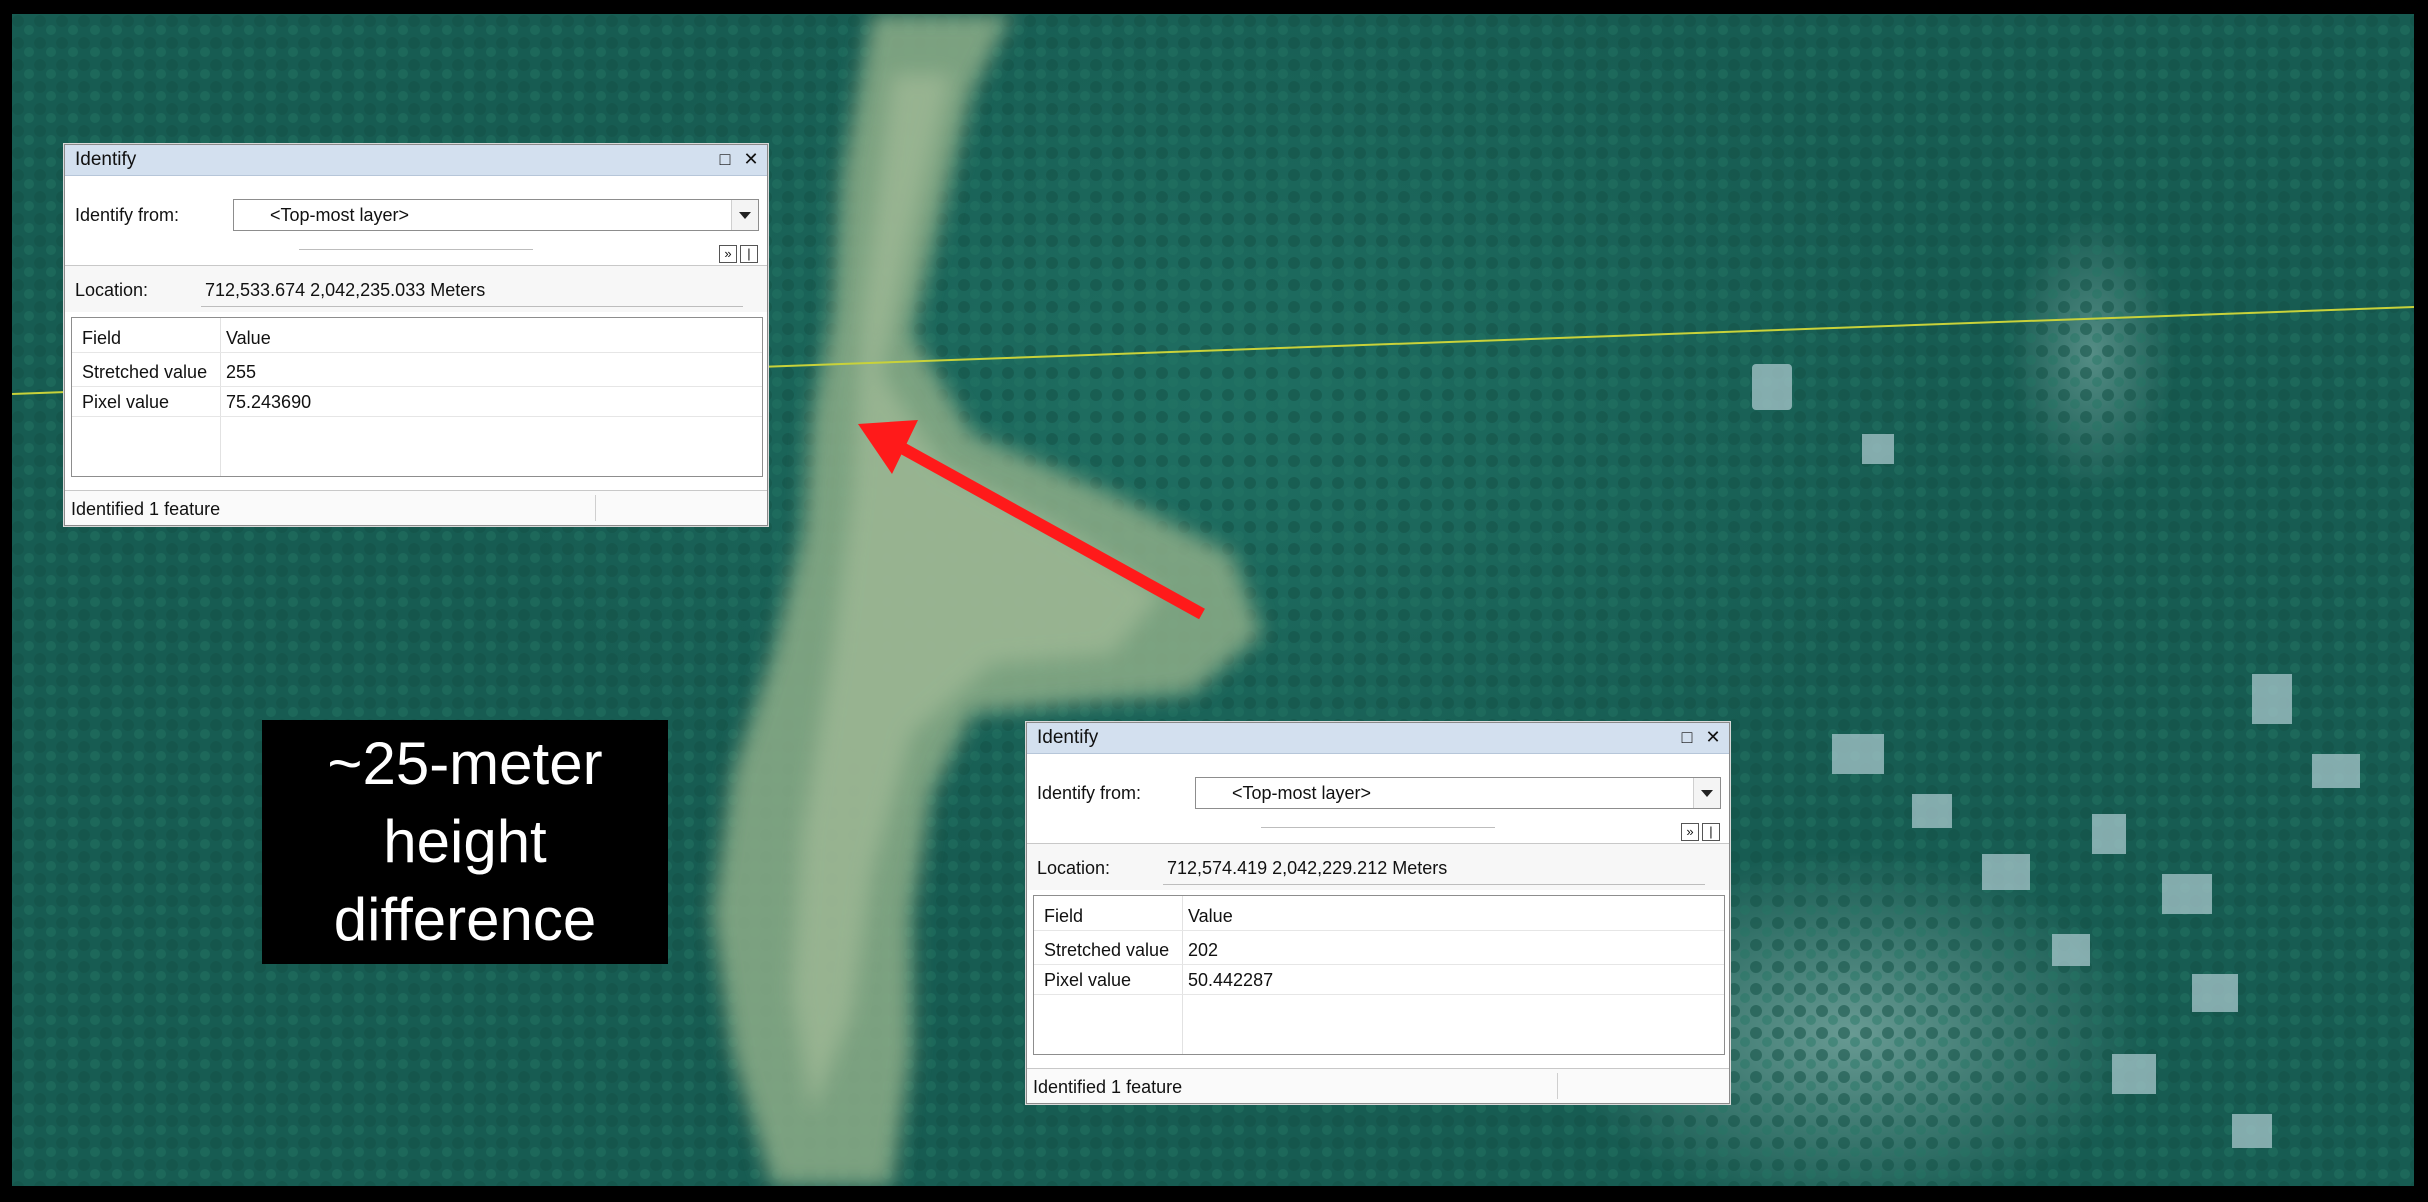  I want to click on height-difference-callout: ~25-meter height difference, so click(465, 842).